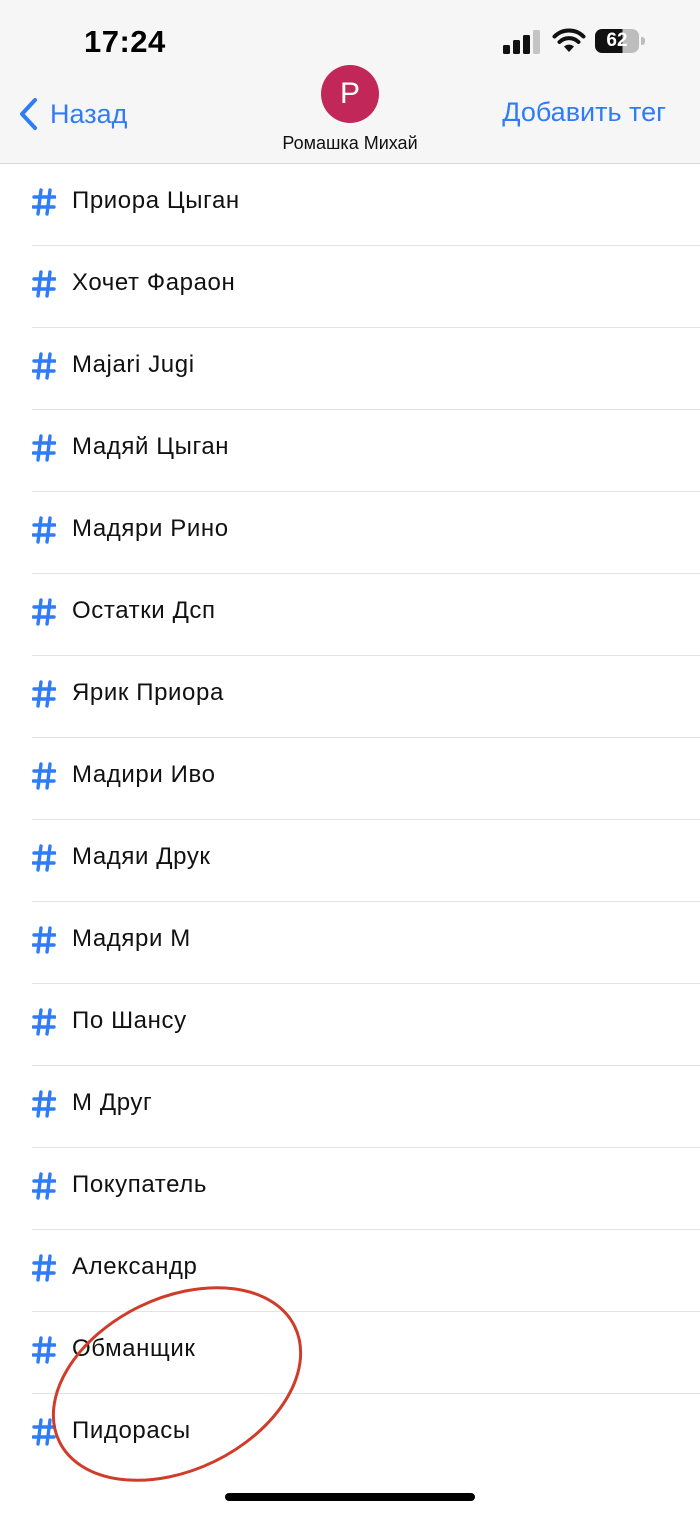  Describe the element at coordinates (643, 41) in the screenshot. I see `battery-cap` at that location.